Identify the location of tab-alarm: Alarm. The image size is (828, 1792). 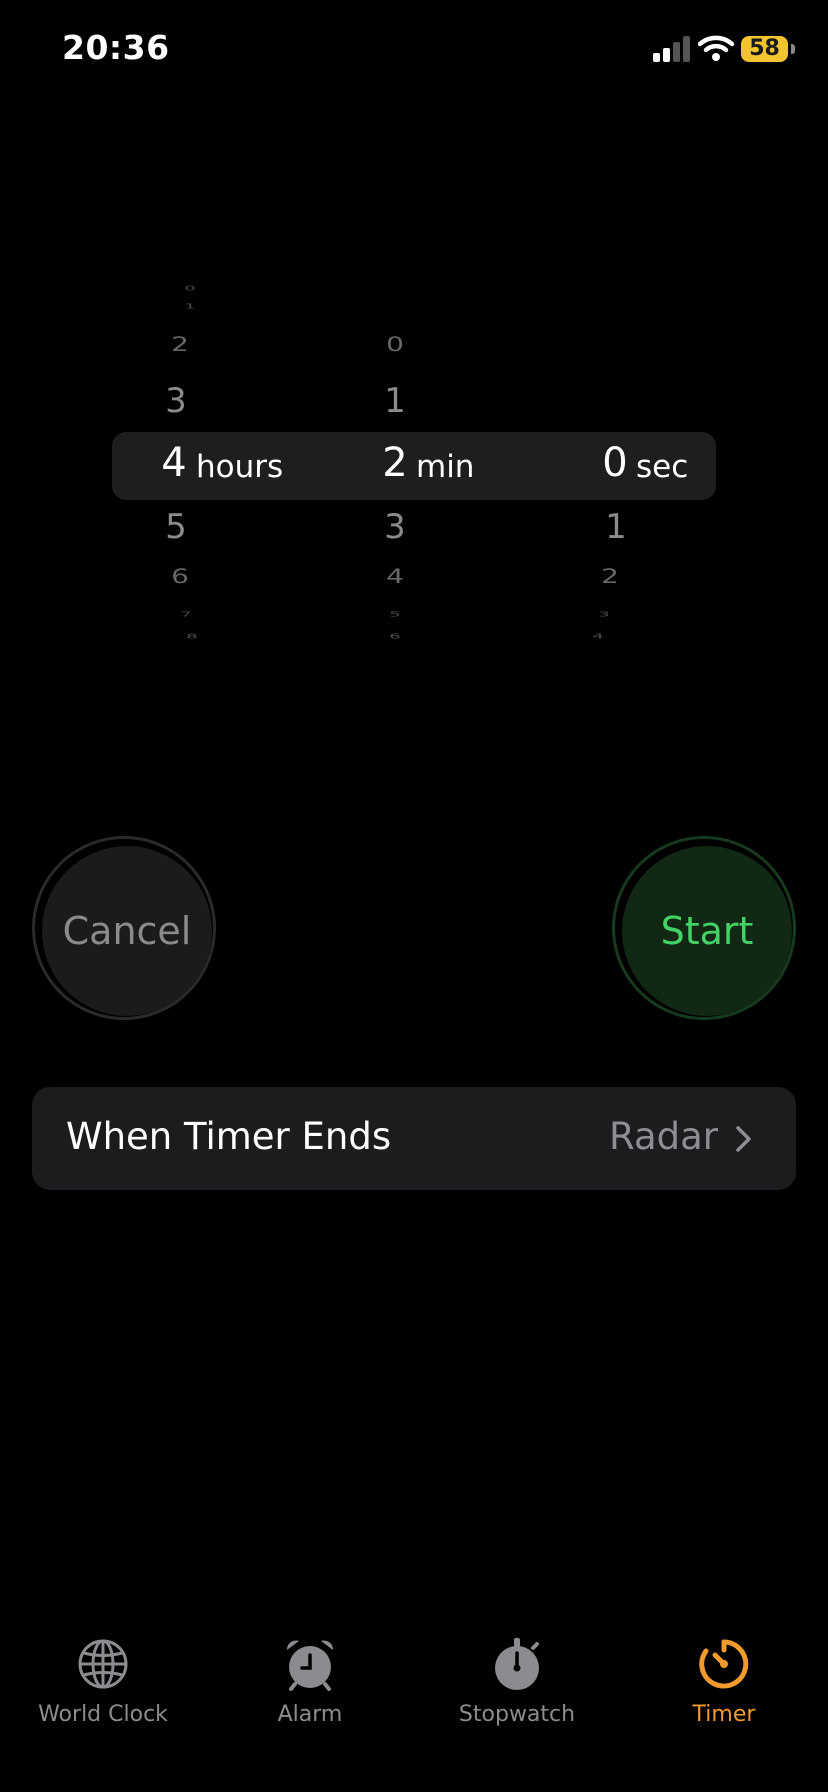
(310, 1681).